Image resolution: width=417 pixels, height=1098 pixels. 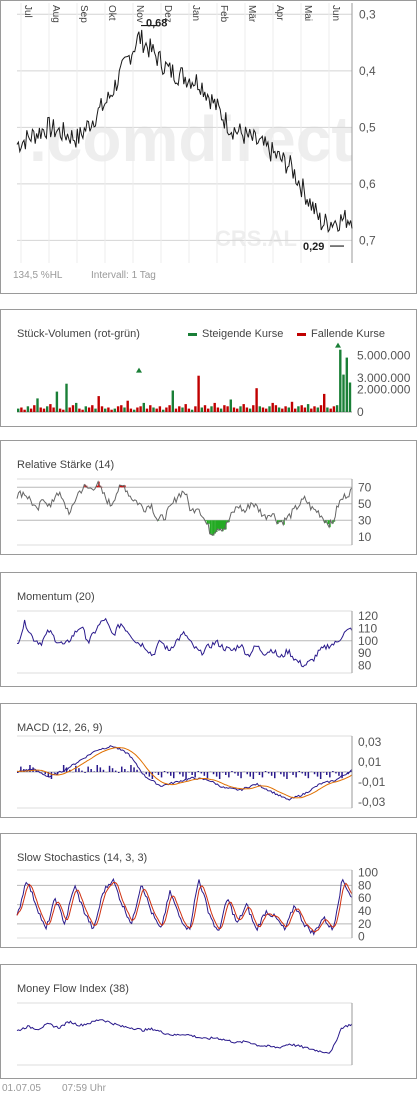 What do you see at coordinates (361, 937) in the screenshot?
I see `indicator-y-tick: 0` at bounding box center [361, 937].